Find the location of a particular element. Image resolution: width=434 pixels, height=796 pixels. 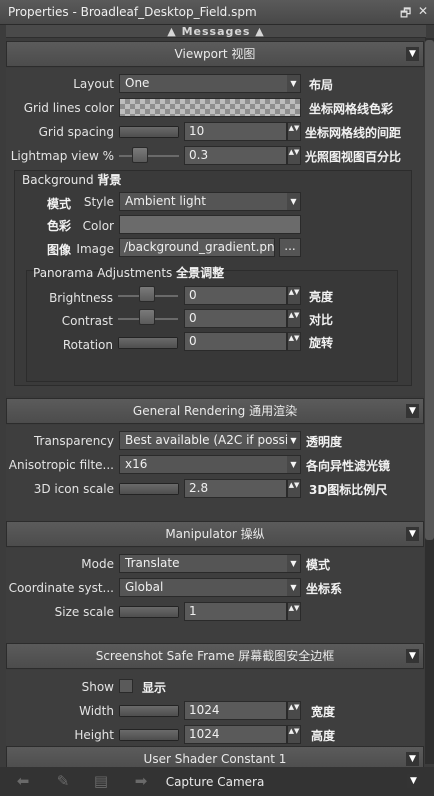

mode-value: Translate is located at coordinates (152, 563).